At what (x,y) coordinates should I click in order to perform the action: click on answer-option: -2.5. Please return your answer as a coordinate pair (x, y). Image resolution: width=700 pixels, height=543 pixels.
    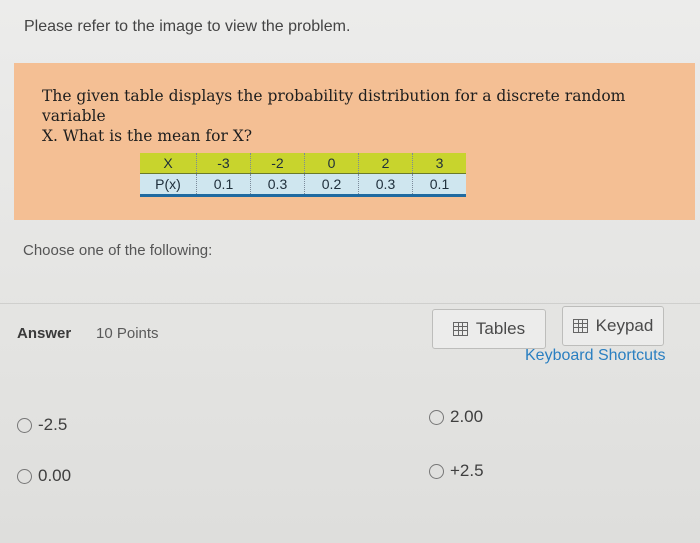
    Looking at the image, I should click on (42, 425).